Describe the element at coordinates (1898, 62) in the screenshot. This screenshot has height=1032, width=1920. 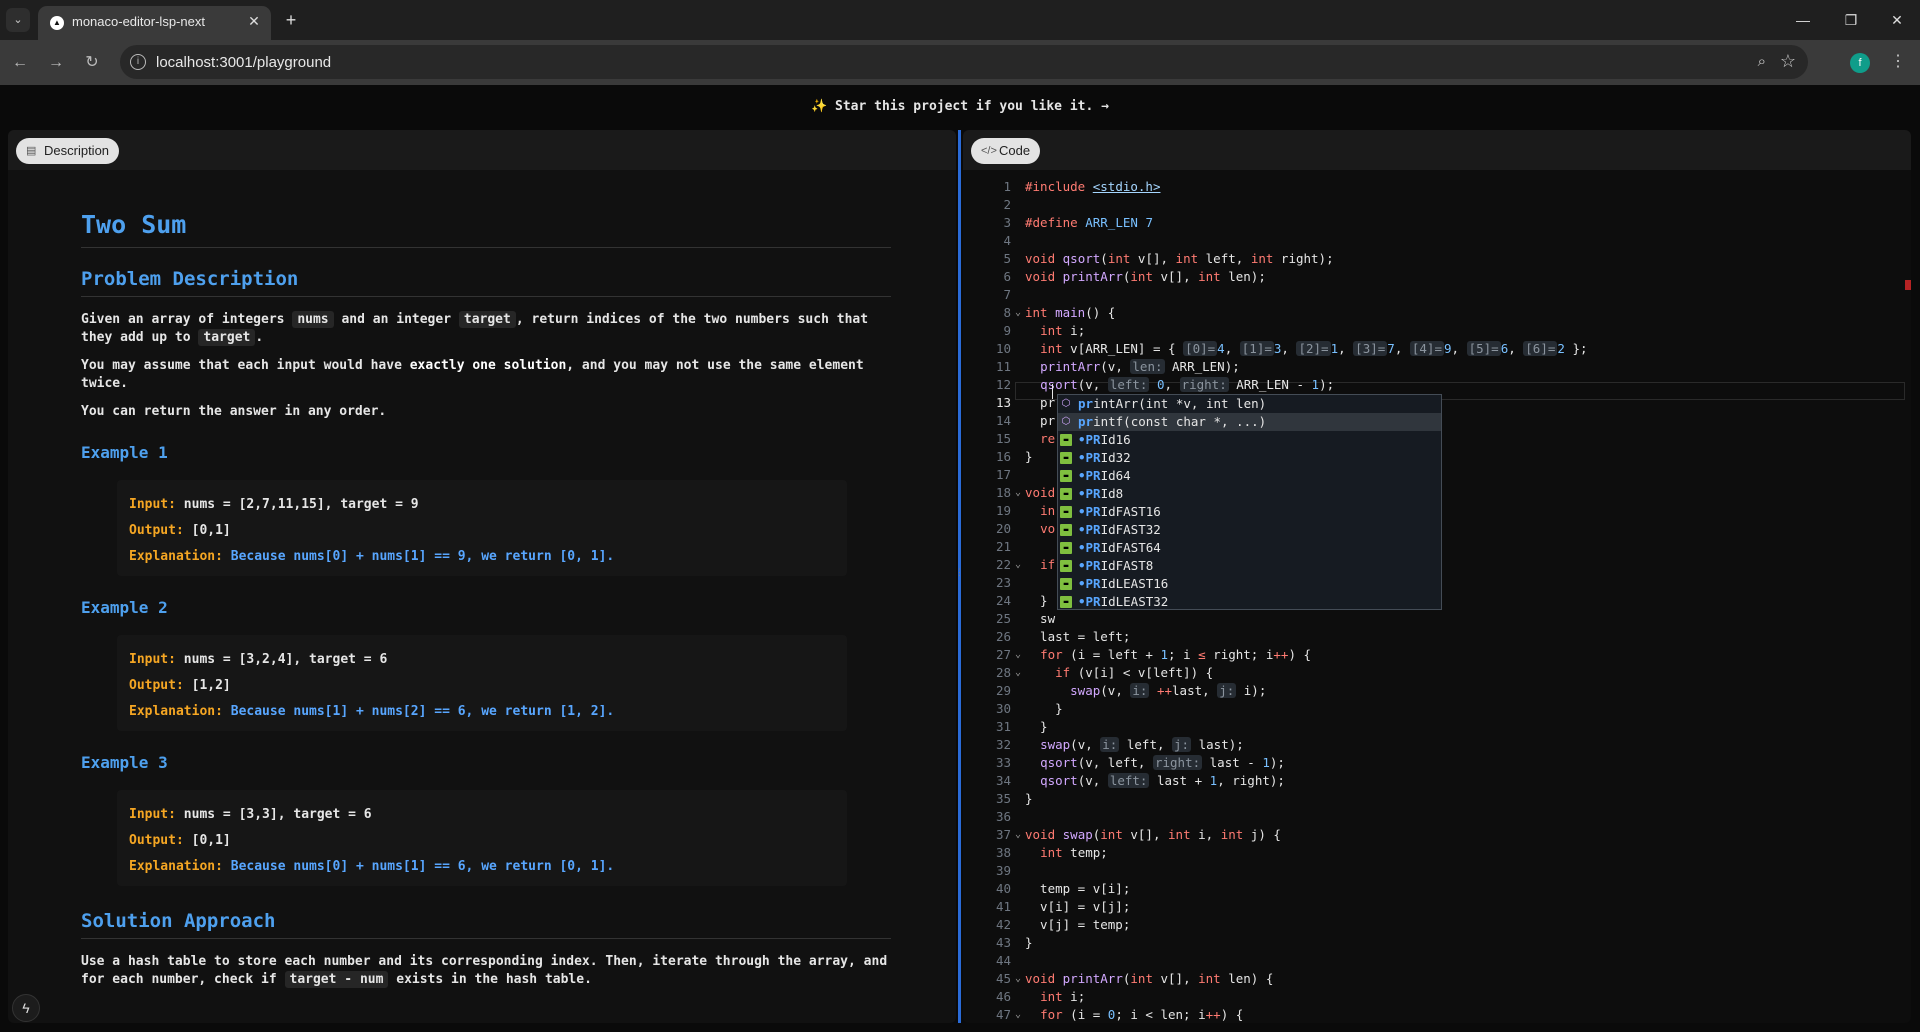
I see `browser-menu-icon: ⋮` at that location.